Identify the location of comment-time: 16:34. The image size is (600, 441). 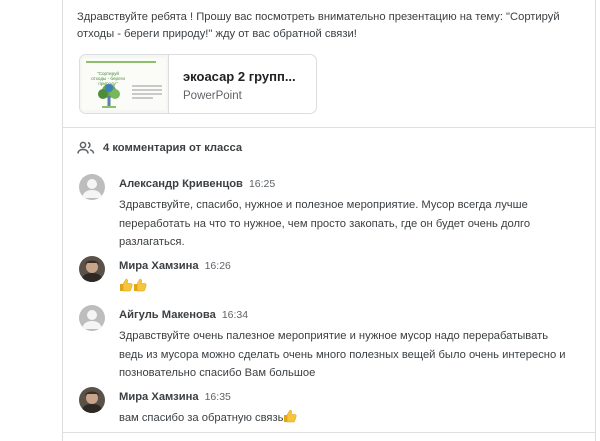
(235, 315).